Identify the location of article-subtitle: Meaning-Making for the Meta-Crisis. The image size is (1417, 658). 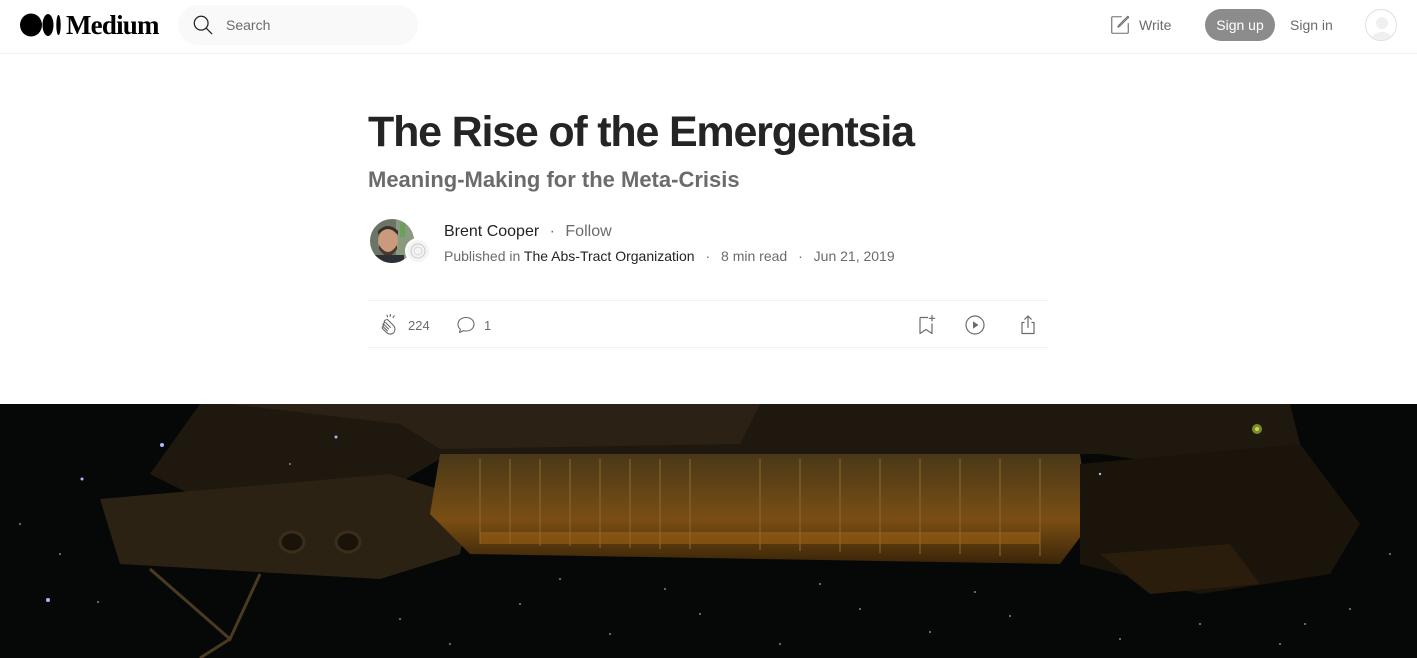
(554, 179).